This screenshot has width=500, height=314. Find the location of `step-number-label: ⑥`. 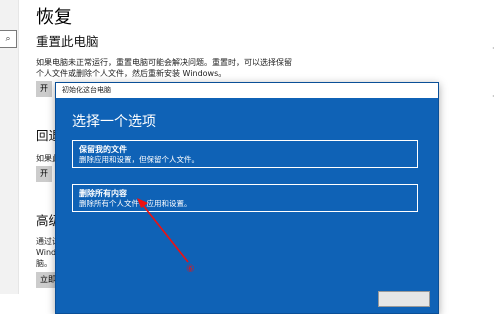

step-number-label: ⑥ is located at coordinates (190, 269).